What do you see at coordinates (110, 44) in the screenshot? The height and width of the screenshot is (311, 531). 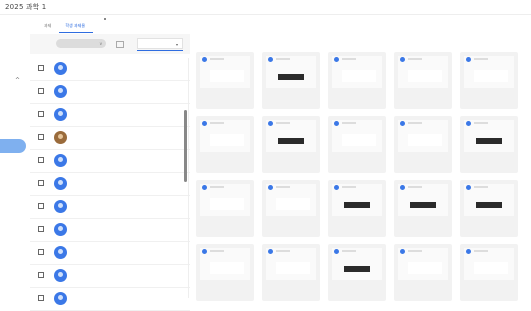 I see `filter-row: v ▾` at bounding box center [110, 44].